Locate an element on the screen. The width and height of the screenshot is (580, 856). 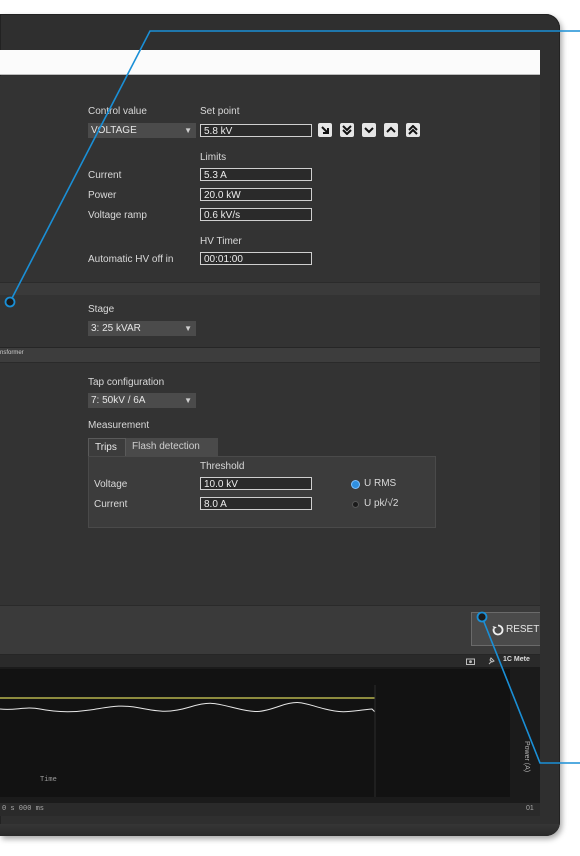
double-chevron-down-icon is located at coordinates (347, 130).